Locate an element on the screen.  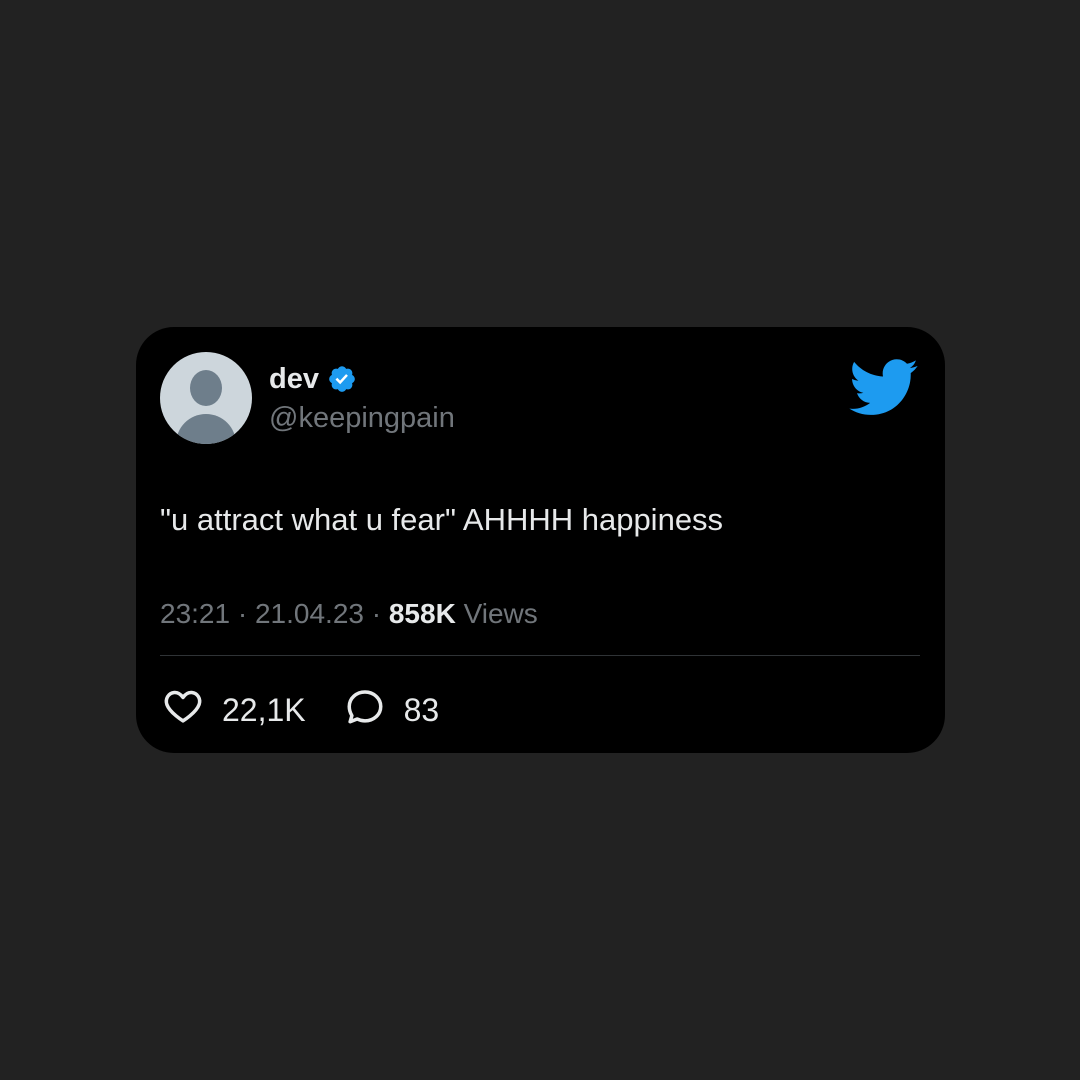
speech-bubble-icon is located at coordinates (365, 710).